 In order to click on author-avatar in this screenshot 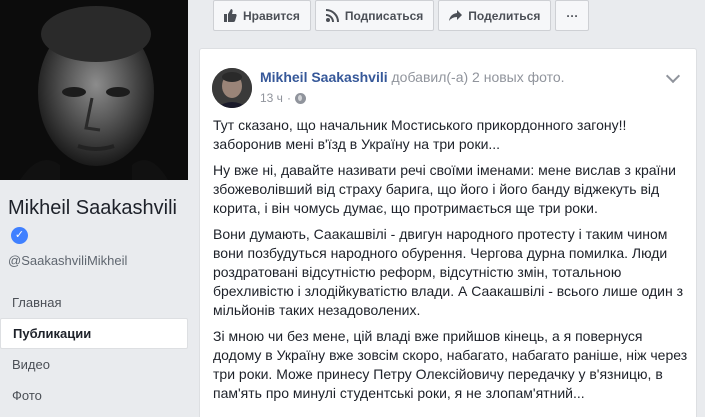, I will do `click(232, 88)`.